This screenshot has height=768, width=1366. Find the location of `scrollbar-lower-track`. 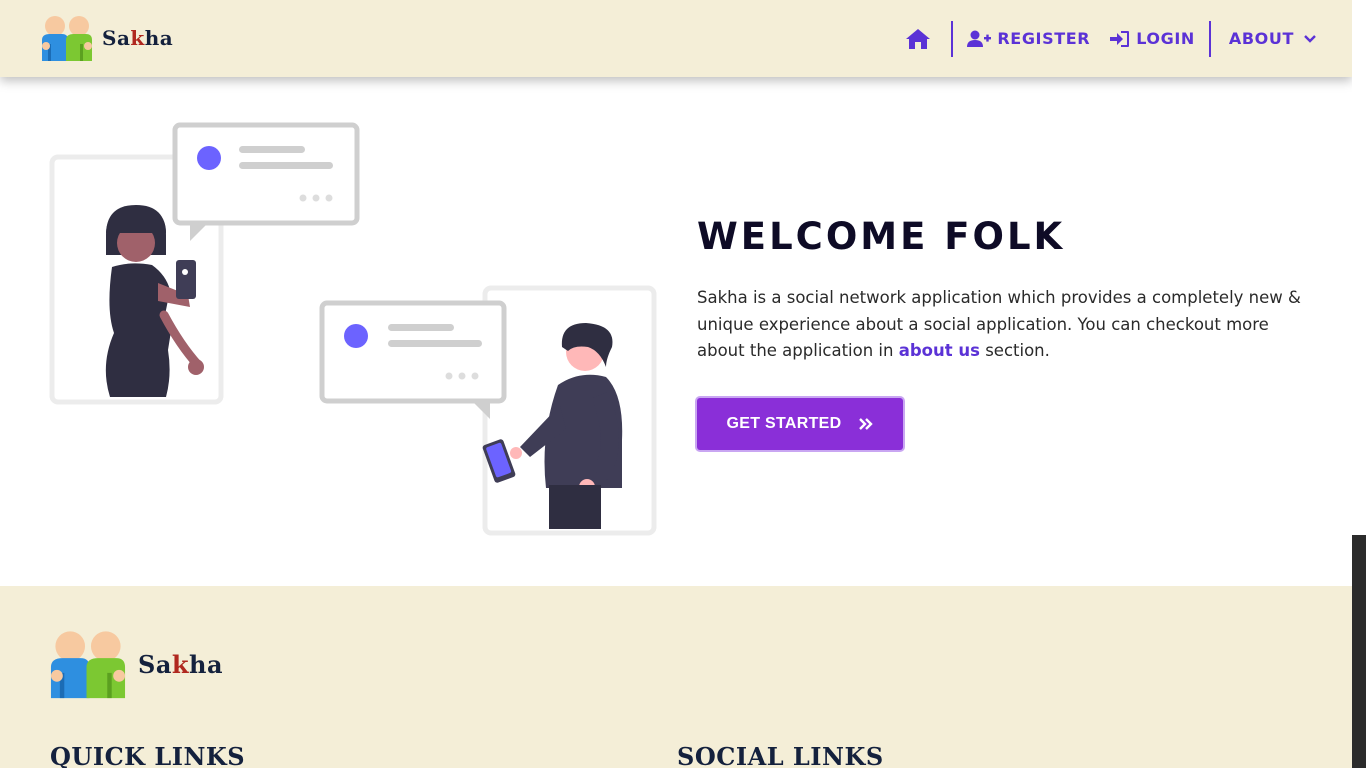

scrollbar-lower-track is located at coordinates (1359, 651).